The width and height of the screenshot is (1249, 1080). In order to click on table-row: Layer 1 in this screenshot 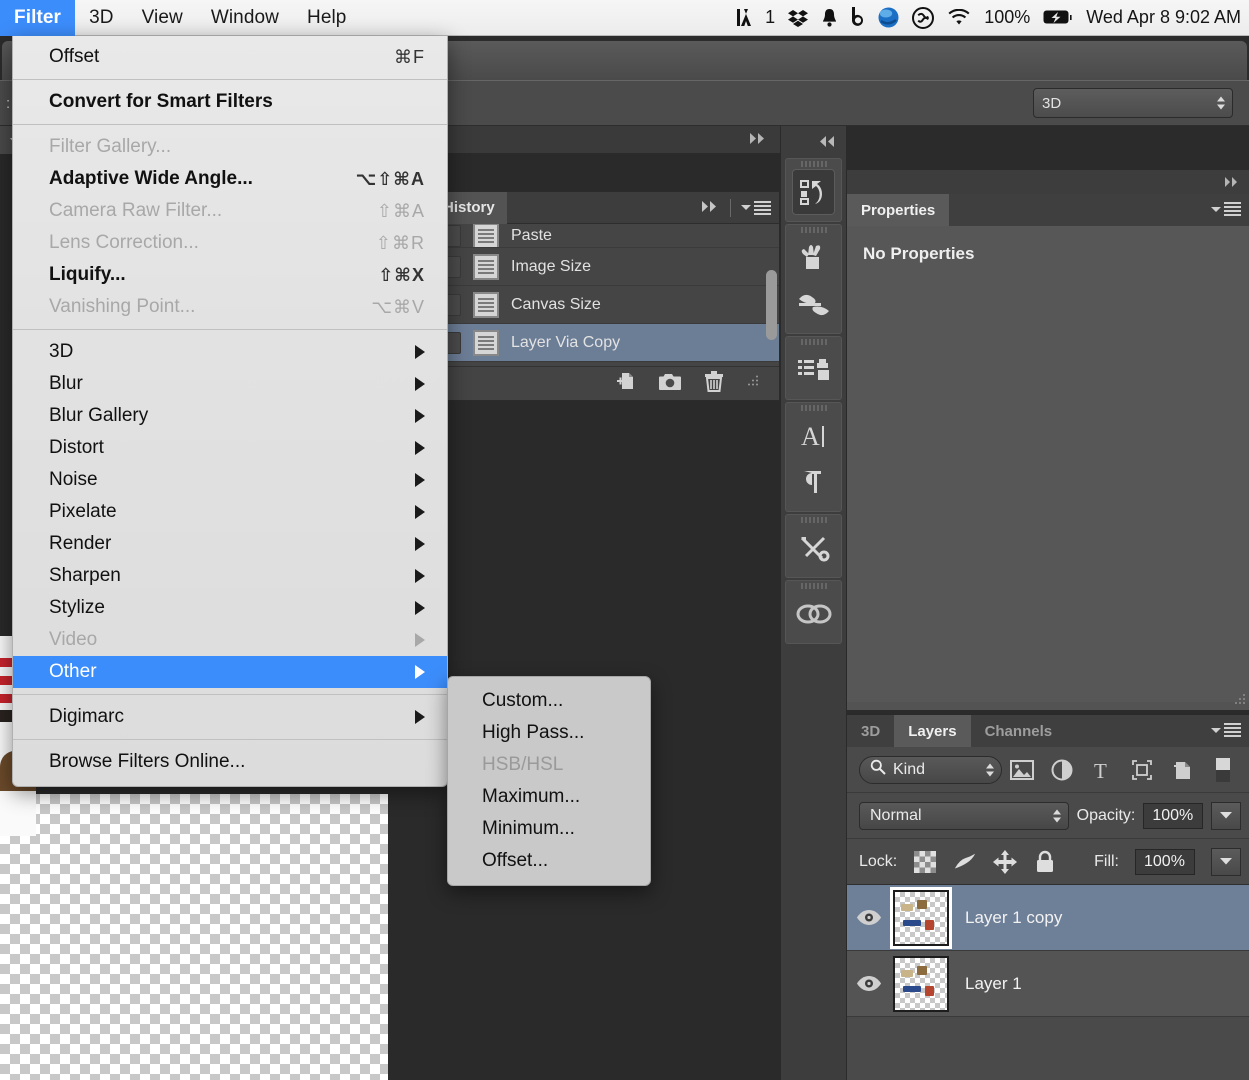, I will do `click(1048, 984)`.